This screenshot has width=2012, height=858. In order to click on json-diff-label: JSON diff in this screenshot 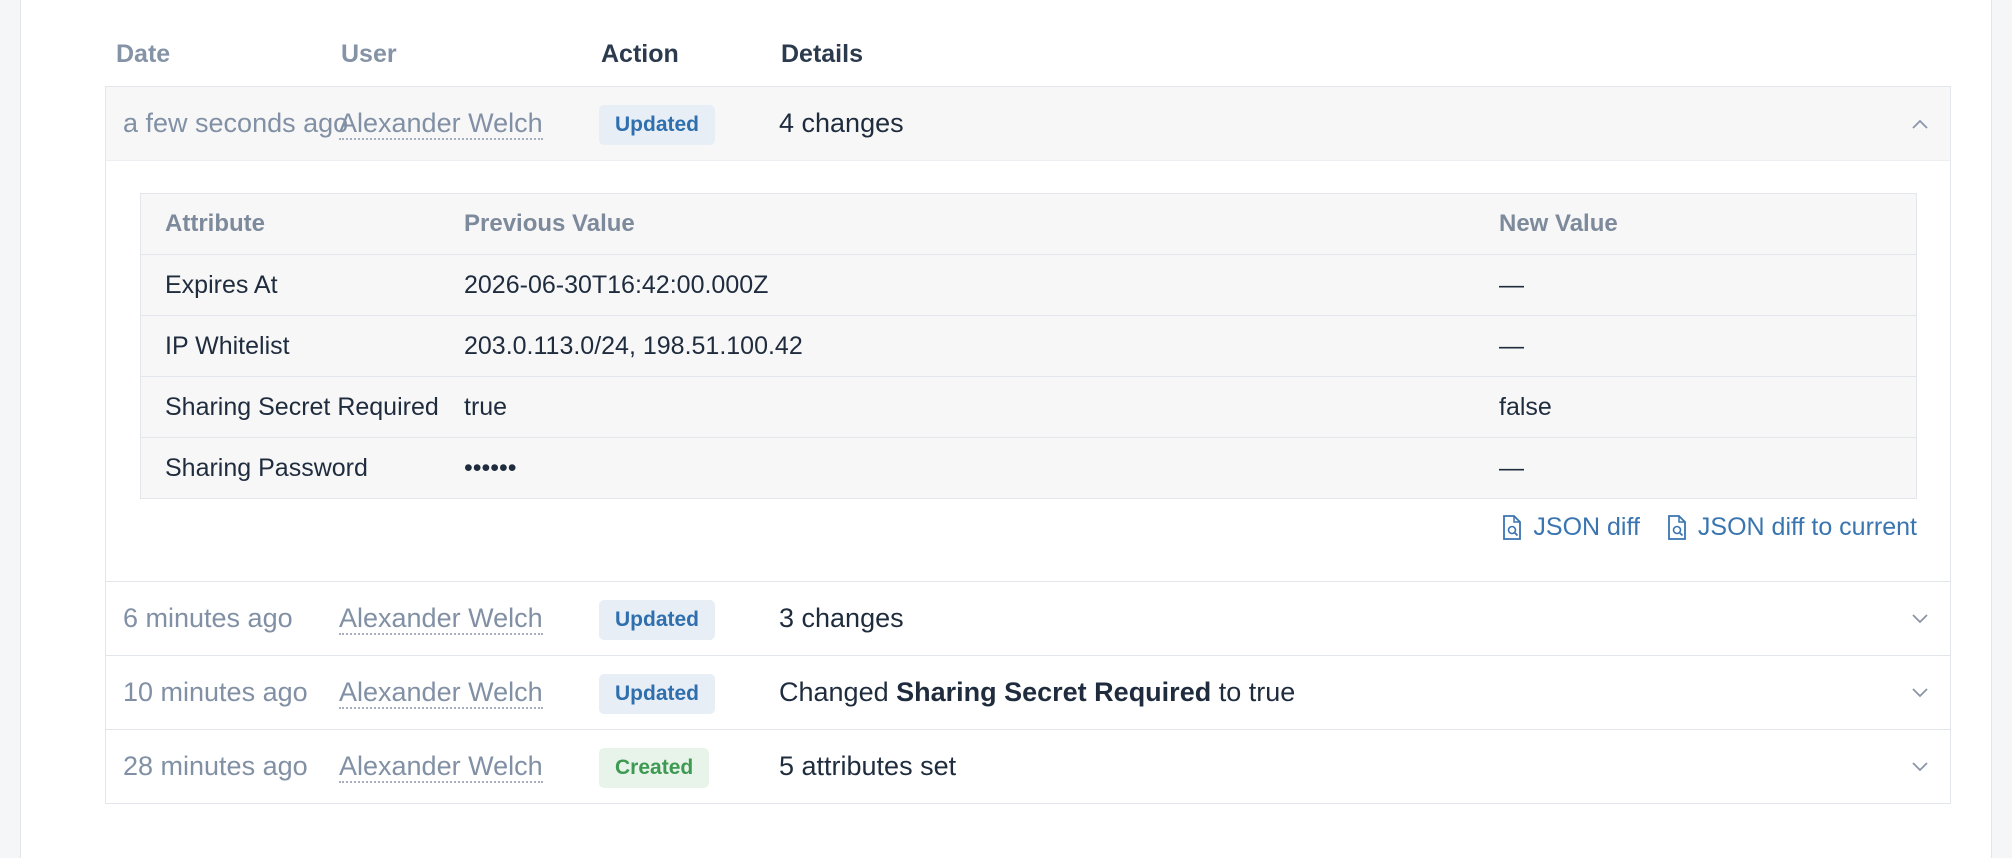, I will do `click(1586, 527)`.